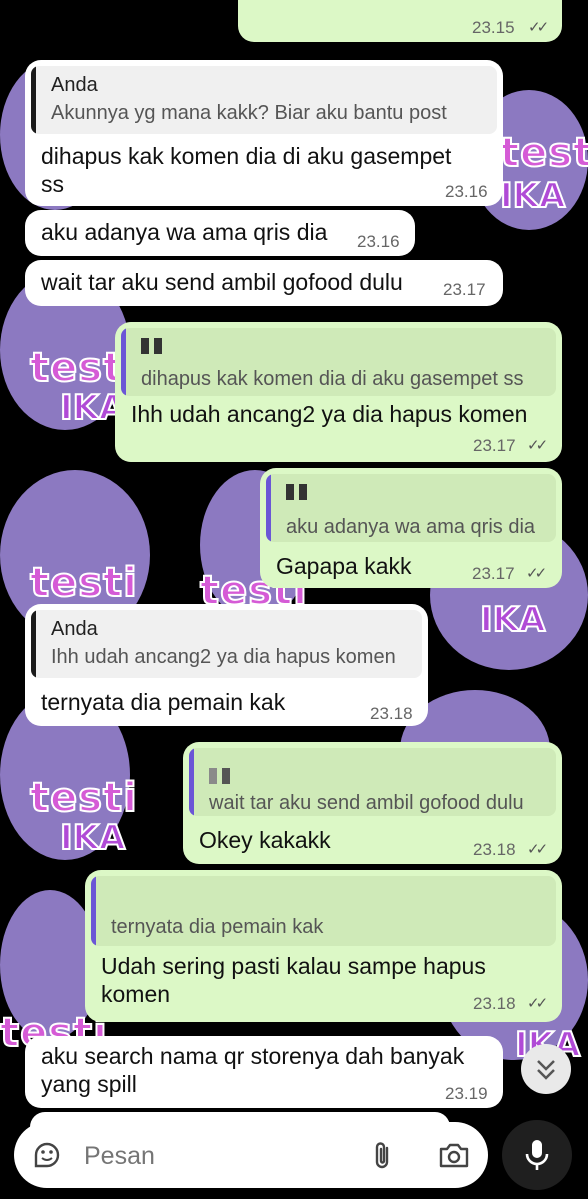 Image resolution: width=588 pixels, height=1199 pixels. I want to click on quote-text: dihapus kak komen dia di aku gasempet ss, so click(332, 379).